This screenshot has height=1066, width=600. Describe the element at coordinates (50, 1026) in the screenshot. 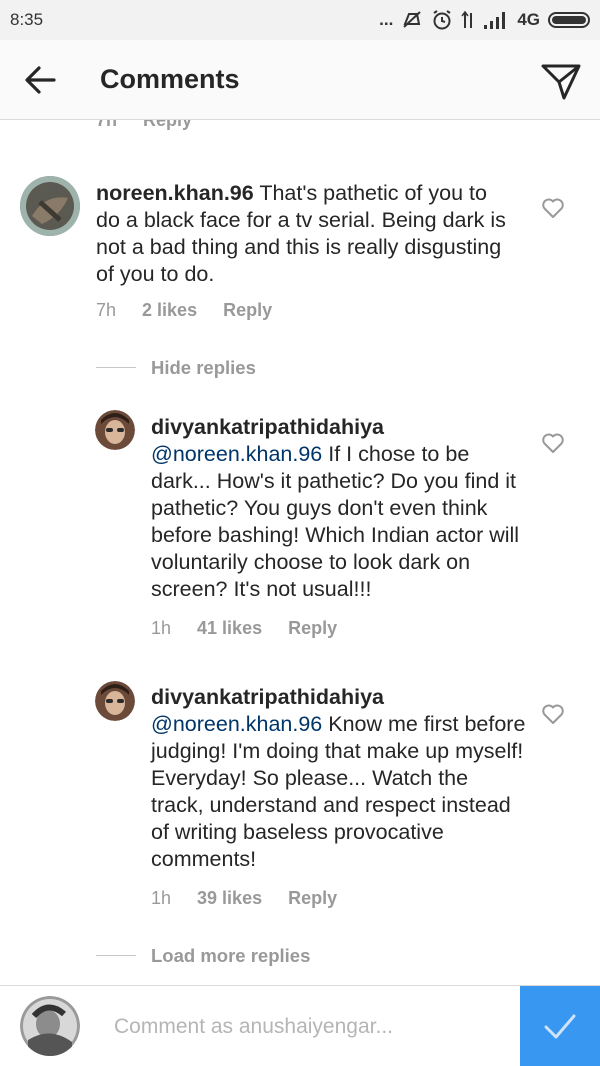

I see `my-avatar` at that location.